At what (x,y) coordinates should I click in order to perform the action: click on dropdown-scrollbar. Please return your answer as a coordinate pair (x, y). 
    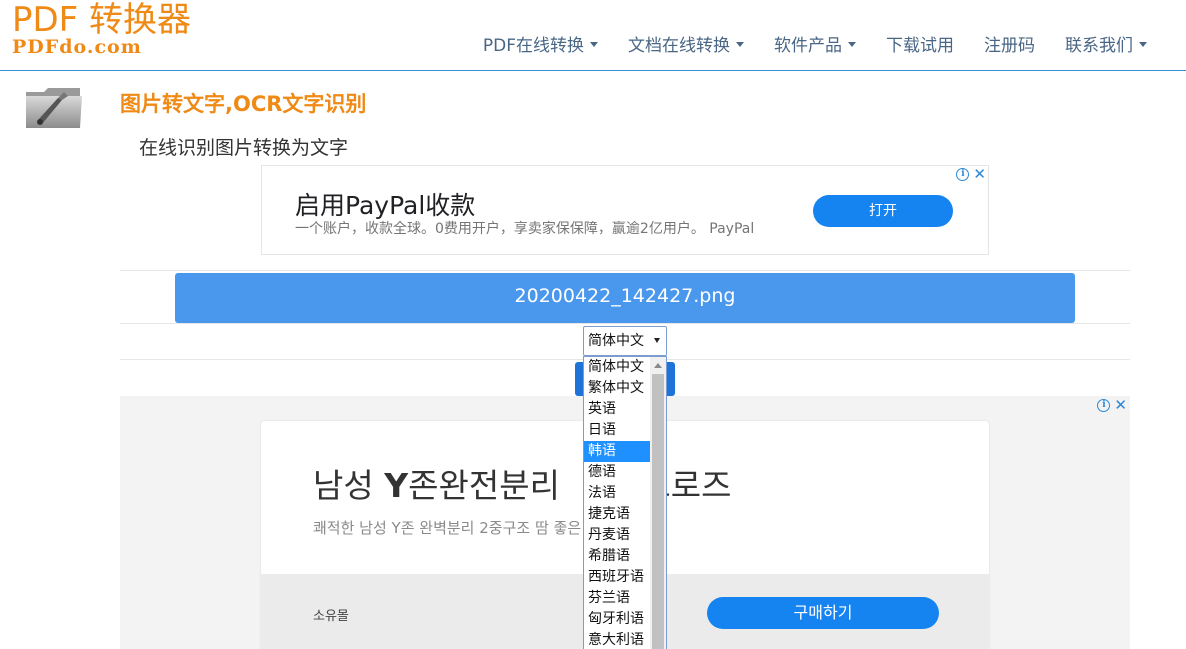
    Looking at the image, I should click on (658, 503).